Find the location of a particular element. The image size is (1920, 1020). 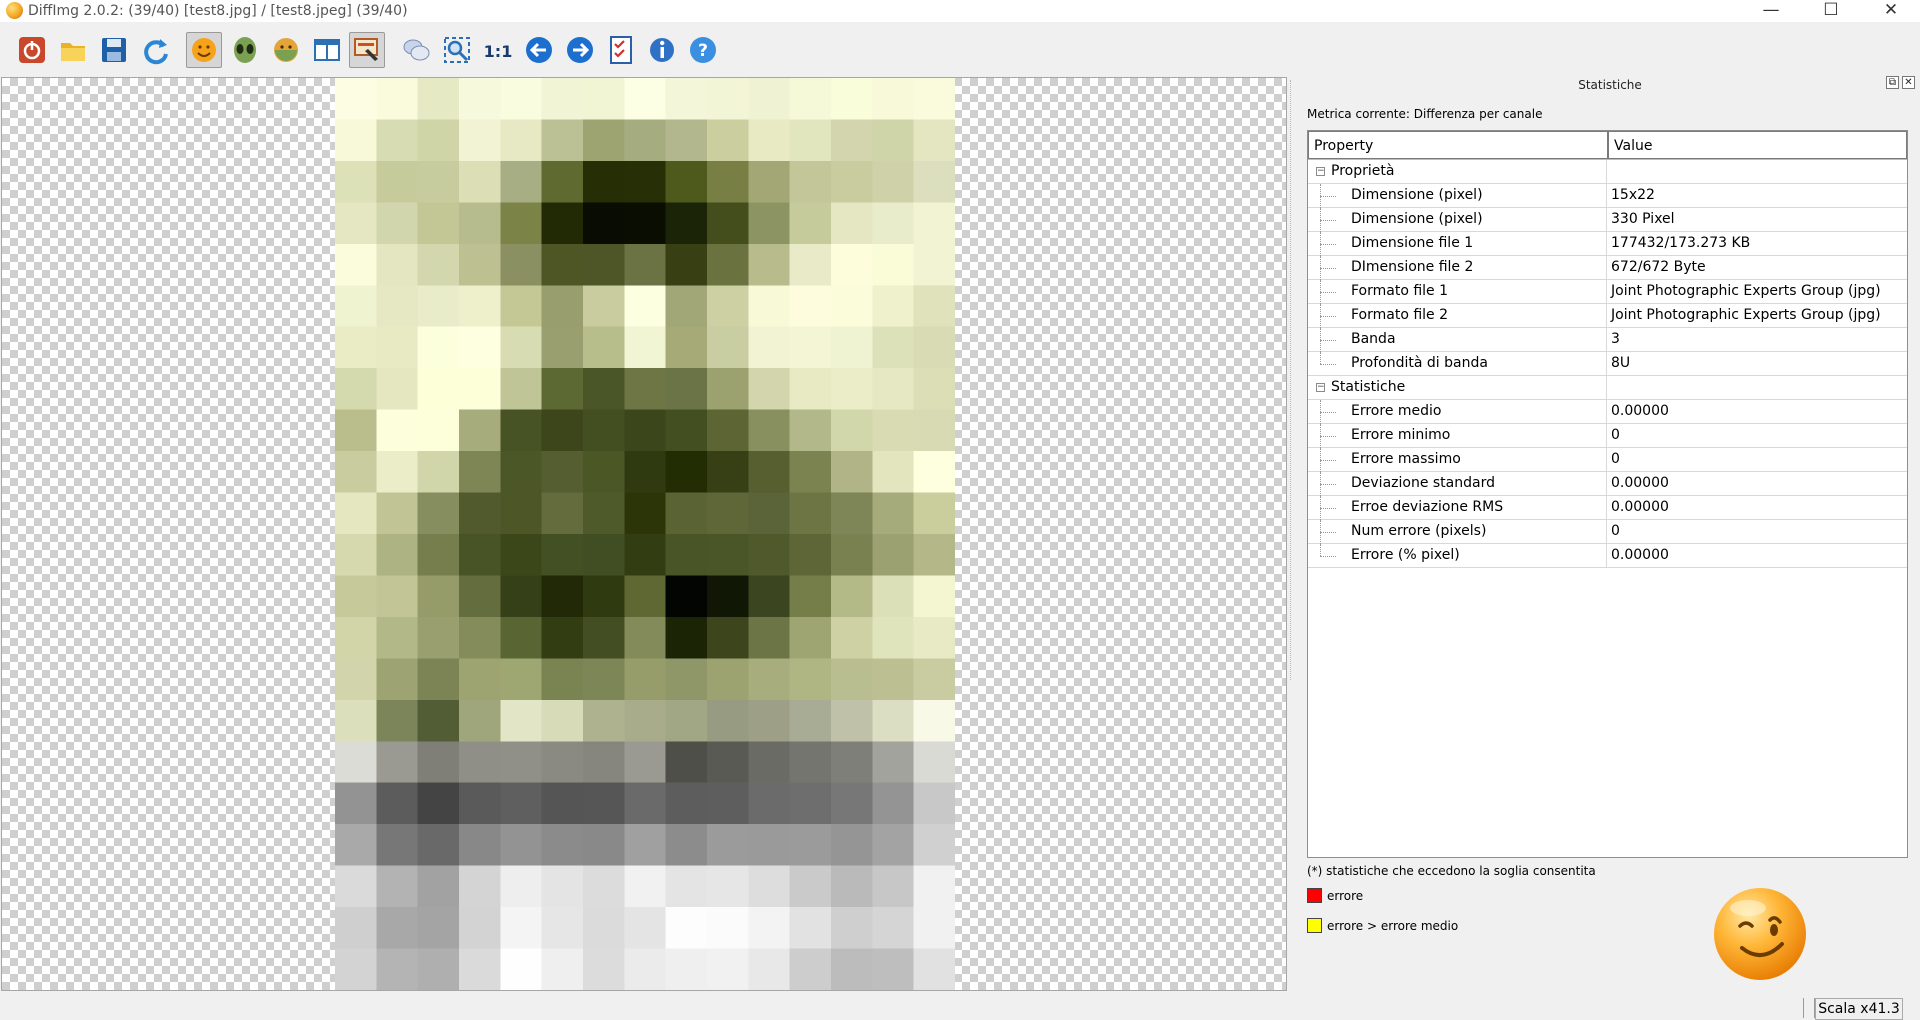

table-row: Banda 3 is located at coordinates (1607, 340).